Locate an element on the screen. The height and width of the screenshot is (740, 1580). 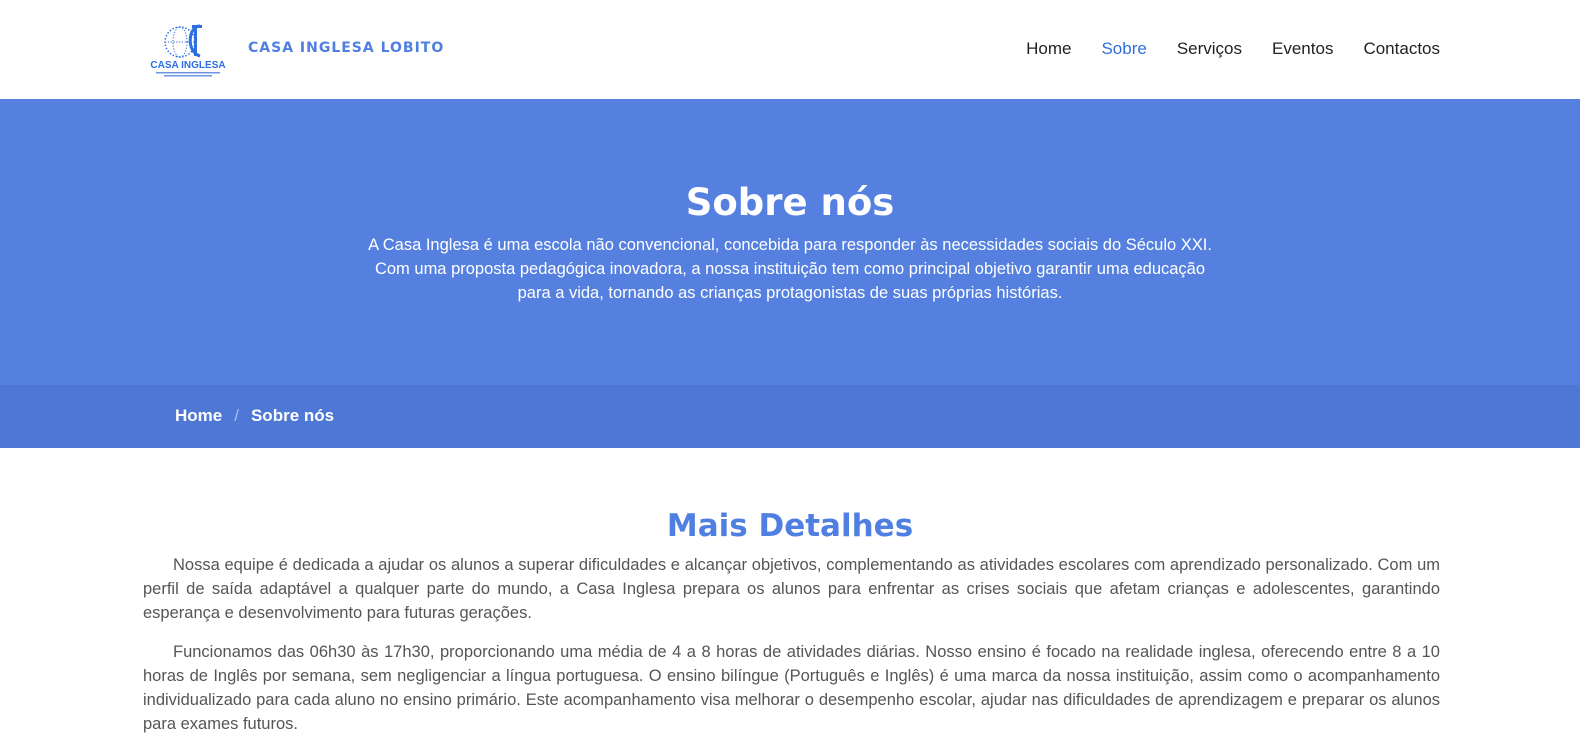
breadcrumb-current: Sobre nós is located at coordinates (292, 415).